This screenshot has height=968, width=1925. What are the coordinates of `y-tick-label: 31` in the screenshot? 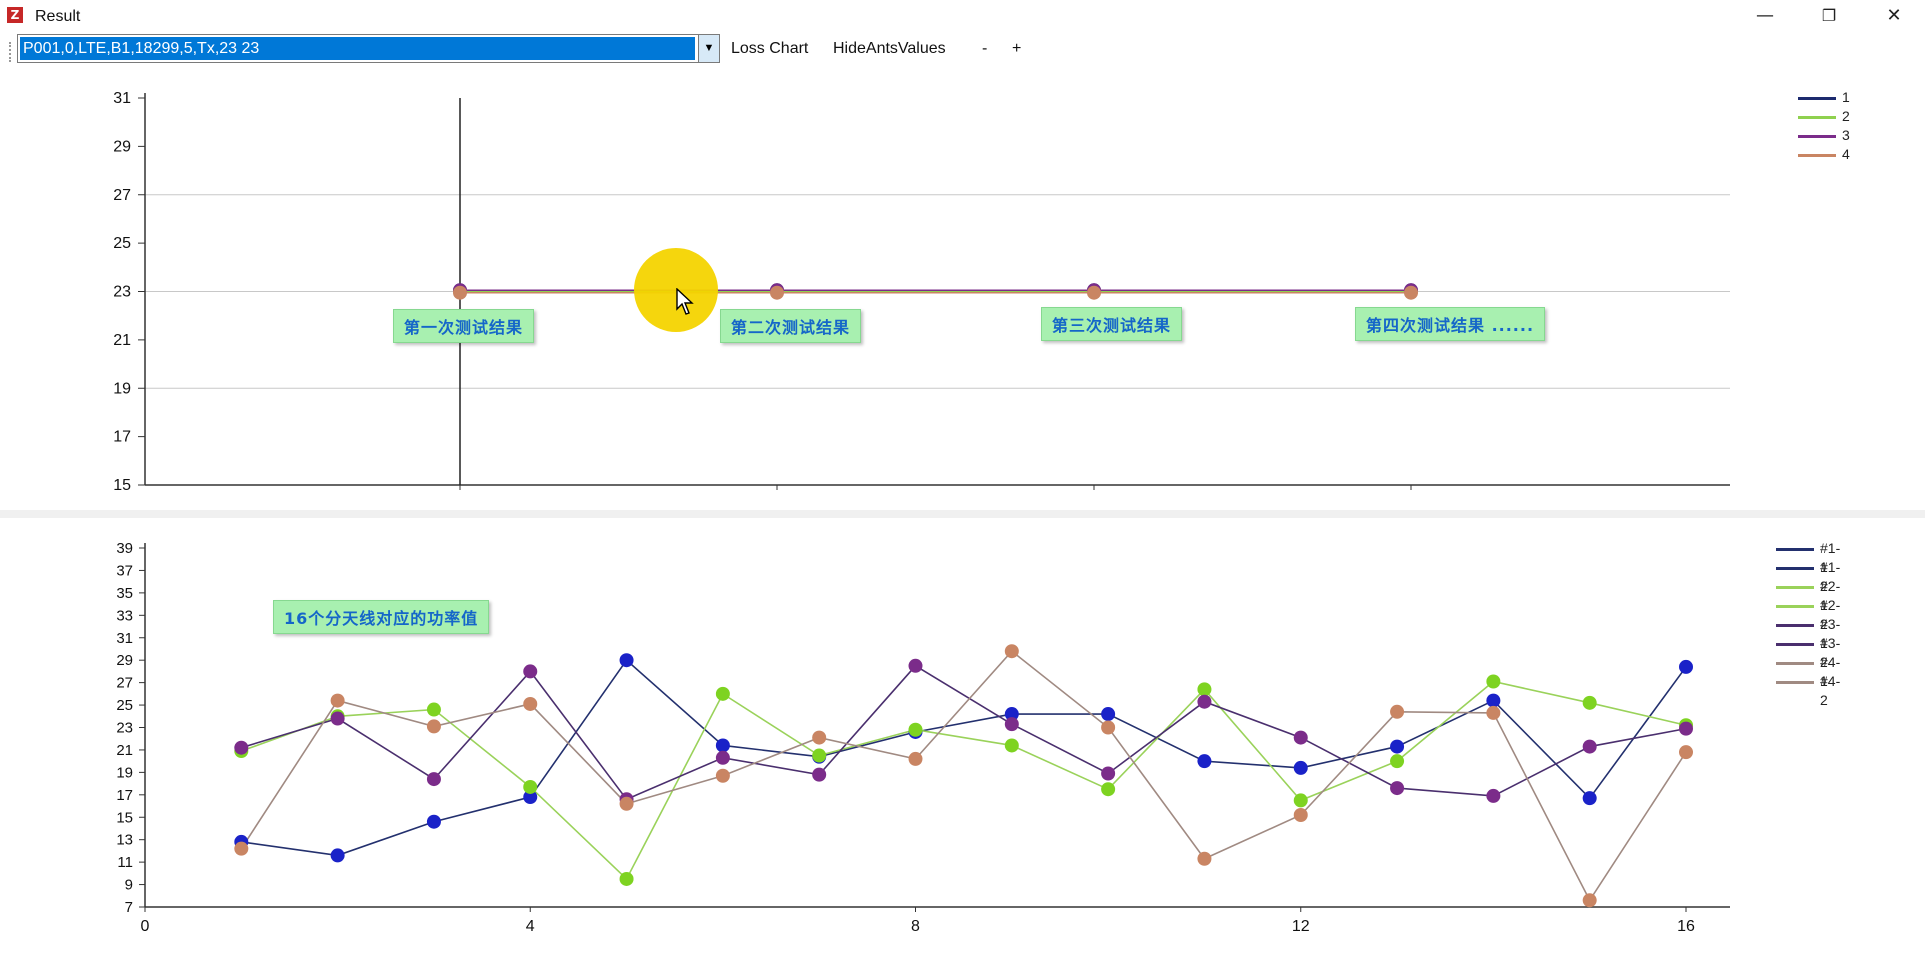 It's located at (124, 638).